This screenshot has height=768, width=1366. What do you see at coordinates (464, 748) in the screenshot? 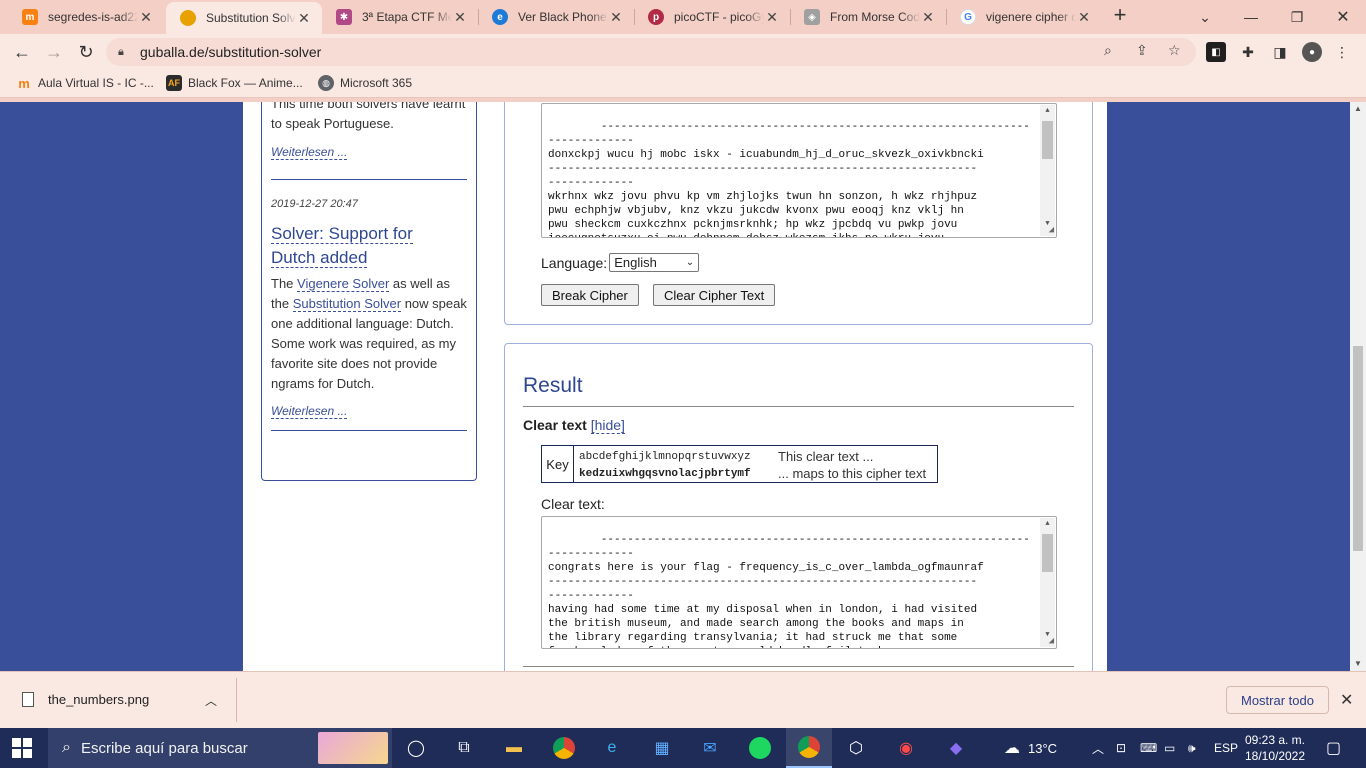
I see `task-view-icon: ⧉` at bounding box center [464, 748].